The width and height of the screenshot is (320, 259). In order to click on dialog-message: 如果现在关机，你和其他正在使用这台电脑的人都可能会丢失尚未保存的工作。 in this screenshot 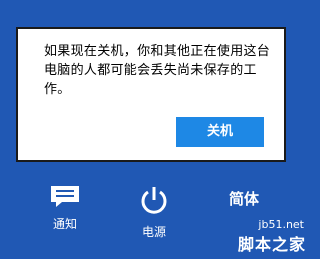, I will do `click(157, 70)`.